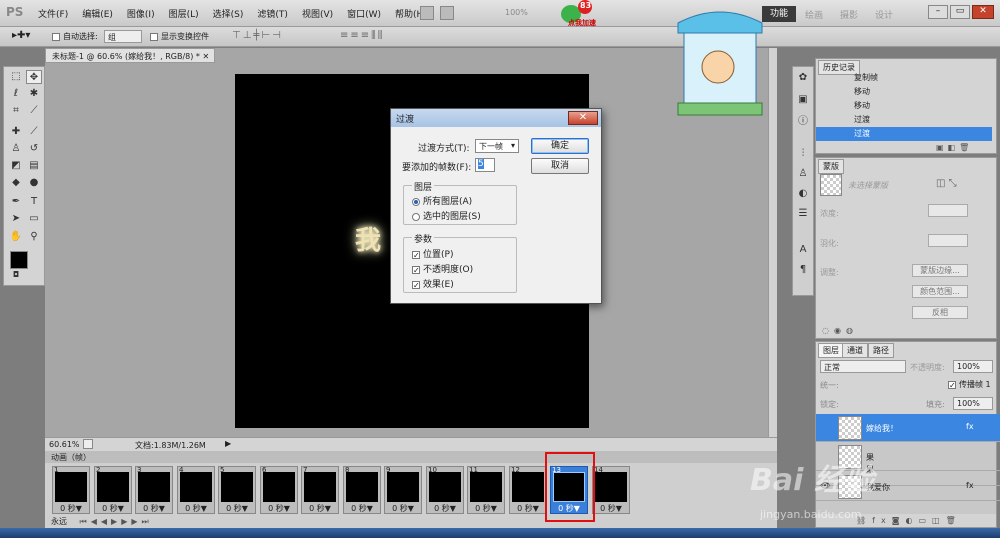 The image size is (1000, 538). What do you see at coordinates (184, 13) in the screenshot?
I see `menu-layer: 图层(L)` at bounding box center [184, 13].